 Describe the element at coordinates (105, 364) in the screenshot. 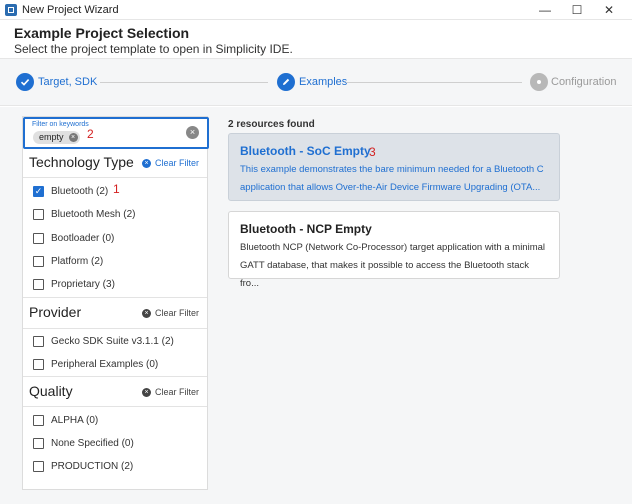

I see `filter-option-label: Peripheral Examples (0)` at that location.